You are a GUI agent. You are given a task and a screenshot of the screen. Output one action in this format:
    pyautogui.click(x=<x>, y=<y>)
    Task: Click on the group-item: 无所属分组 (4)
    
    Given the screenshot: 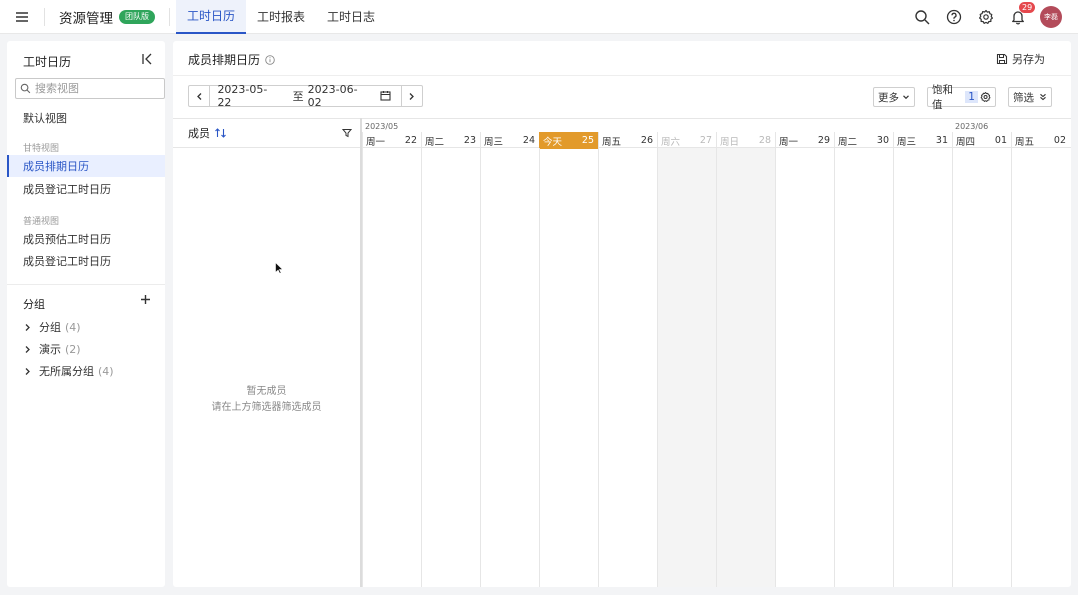 What is the action you would take?
    pyautogui.click(x=68, y=371)
    